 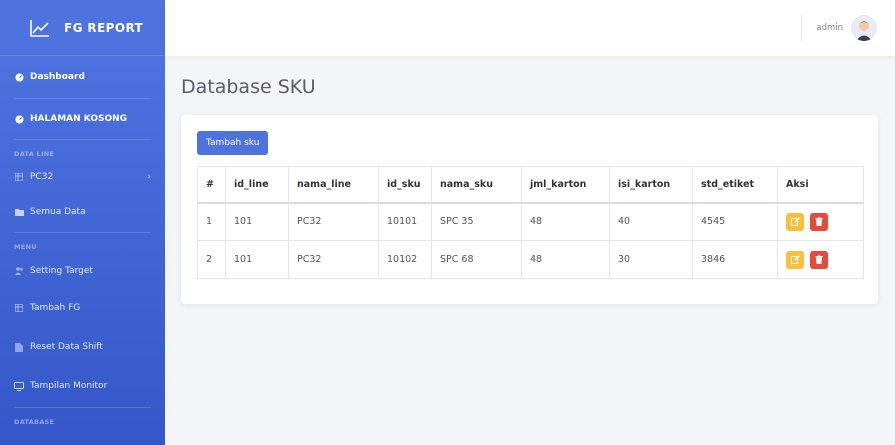 What do you see at coordinates (211, 259) in the screenshot?
I see `cell-number: 2` at bounding box center [211, 259].